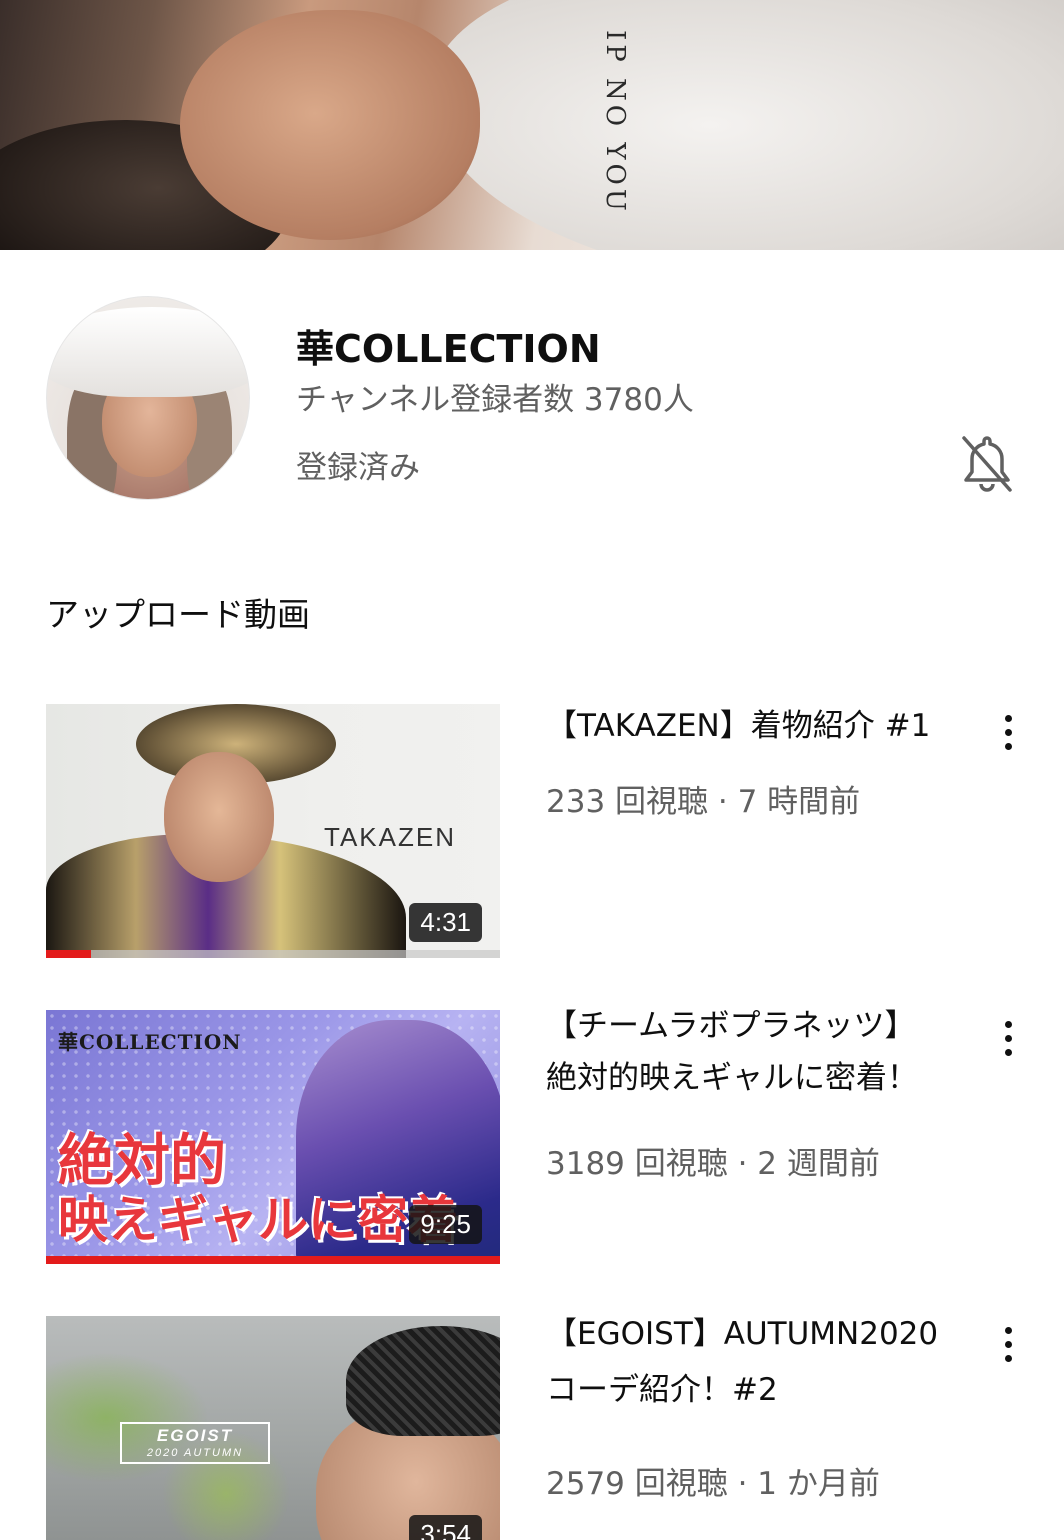 The height and width of the screenshot is (1540, 1064). What do you see at coordinates (713, 1164) in the screenshot?
I see `video-meta: 3189 回視聴 · 2 週間前` at bounding box center [713, 1164].